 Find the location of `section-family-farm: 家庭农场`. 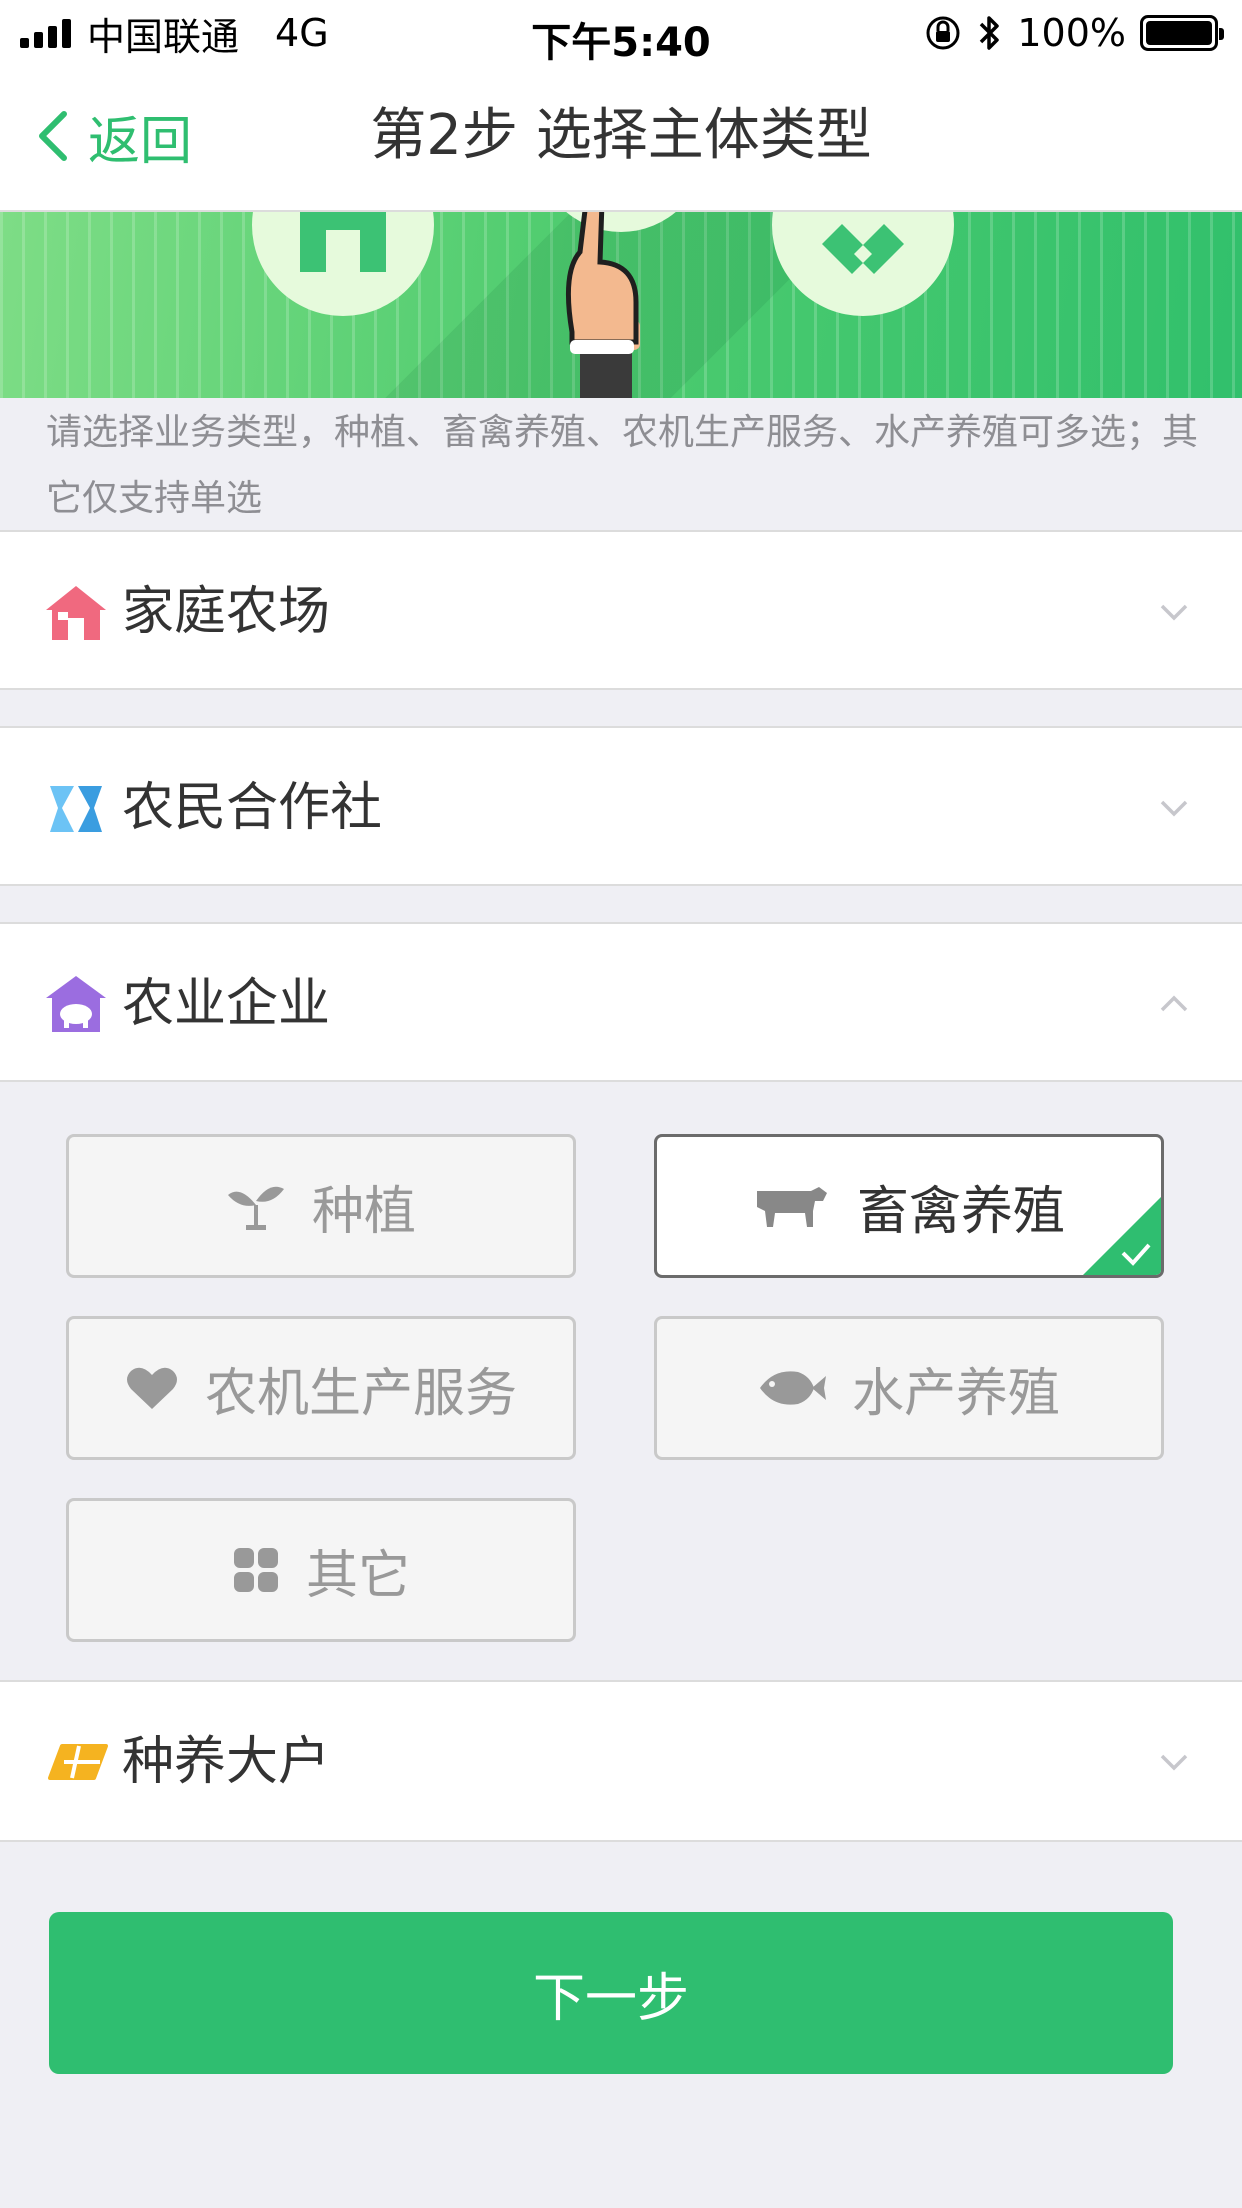

section-family-farm: 家庭农场 is located at coordinates (621, 610).